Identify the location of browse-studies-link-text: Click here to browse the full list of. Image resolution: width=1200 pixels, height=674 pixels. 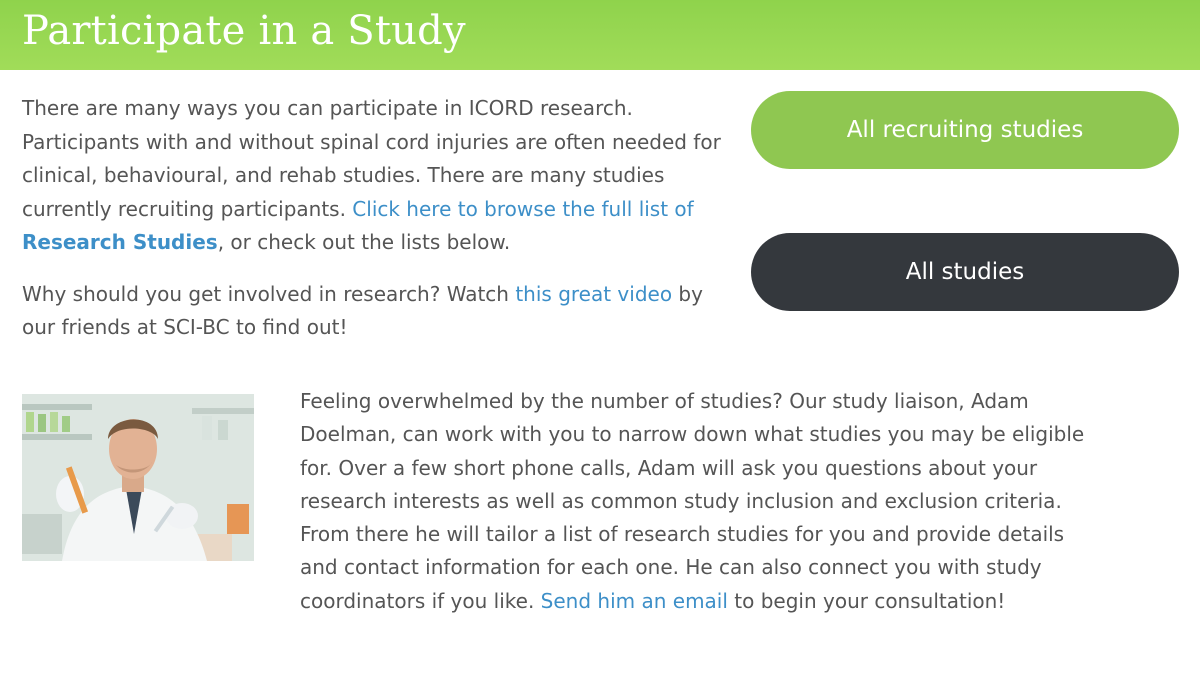
(523, 208).